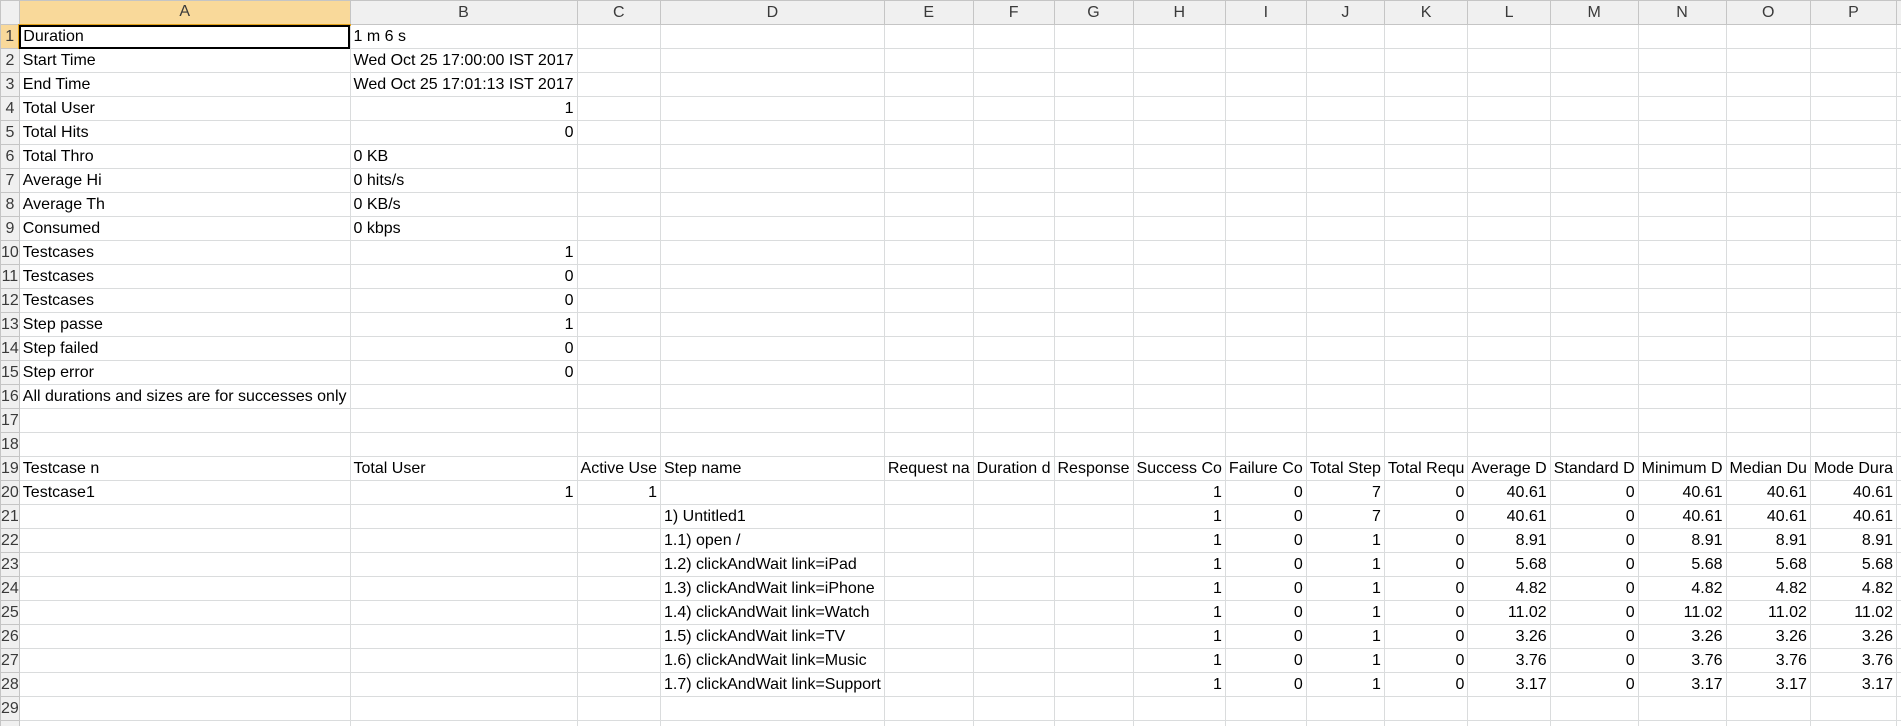  I want to click on cell-a8: Average Th, so click(184, 204).